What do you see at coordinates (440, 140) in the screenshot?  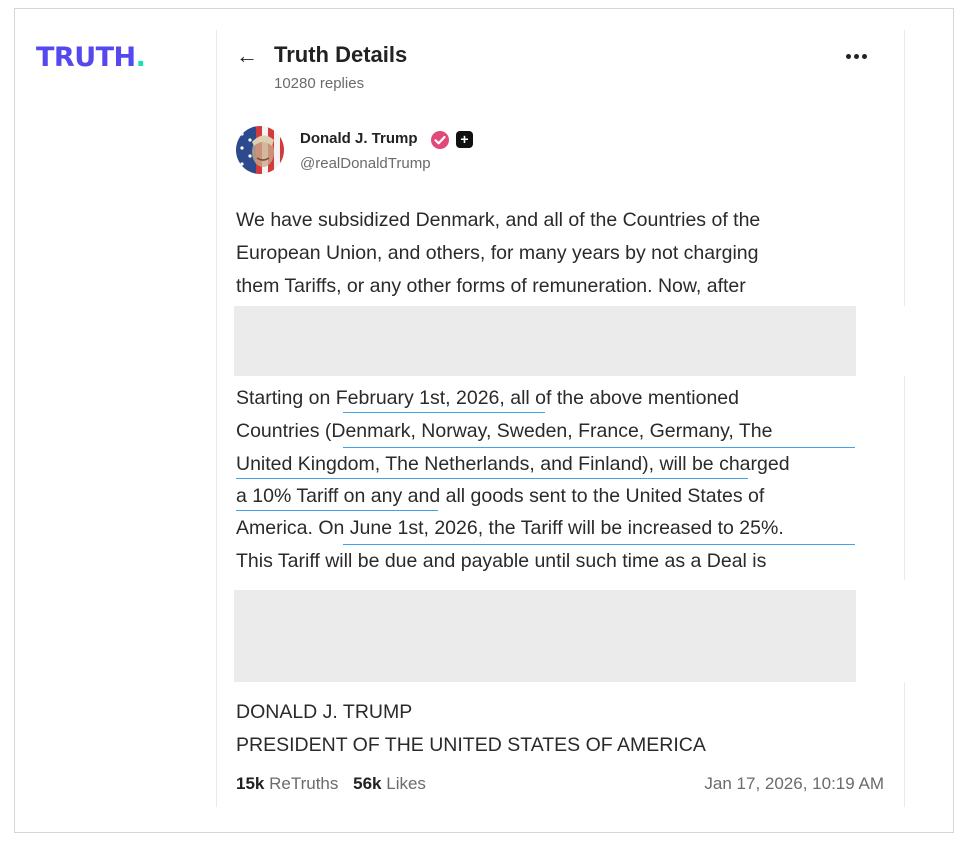 I see `verified-badge-icon` at bounding box center [440, 140].